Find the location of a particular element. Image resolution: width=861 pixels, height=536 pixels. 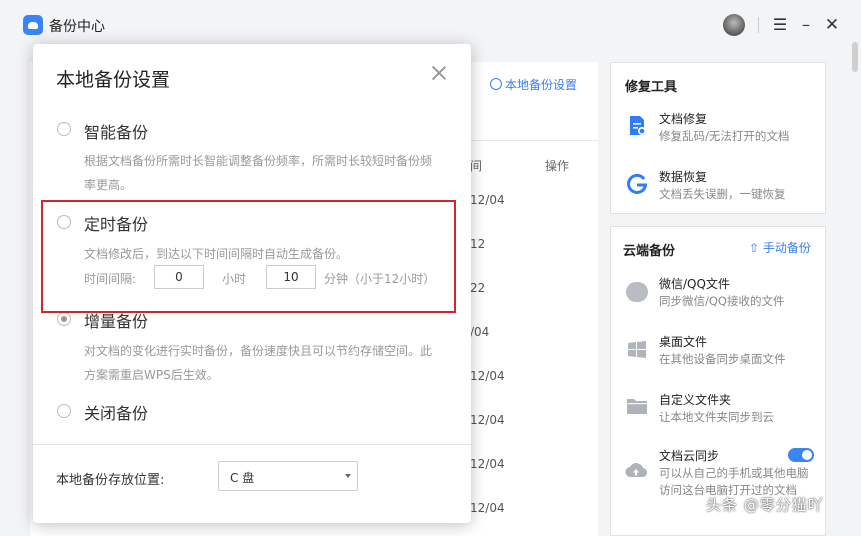

option-desc: 率更高。 is located at coordinates (108, 185).